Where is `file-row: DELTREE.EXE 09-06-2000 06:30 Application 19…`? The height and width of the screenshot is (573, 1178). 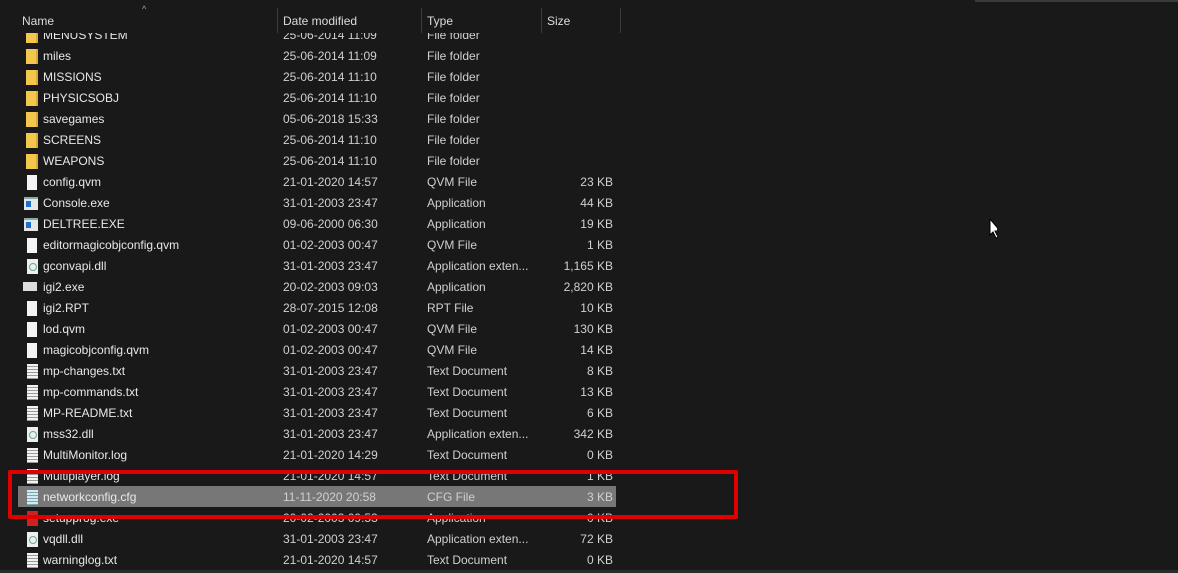
file-row: DELTREE.EXE 09-06-2000 06:30 Application 19… is located at coordinates (317, 223).